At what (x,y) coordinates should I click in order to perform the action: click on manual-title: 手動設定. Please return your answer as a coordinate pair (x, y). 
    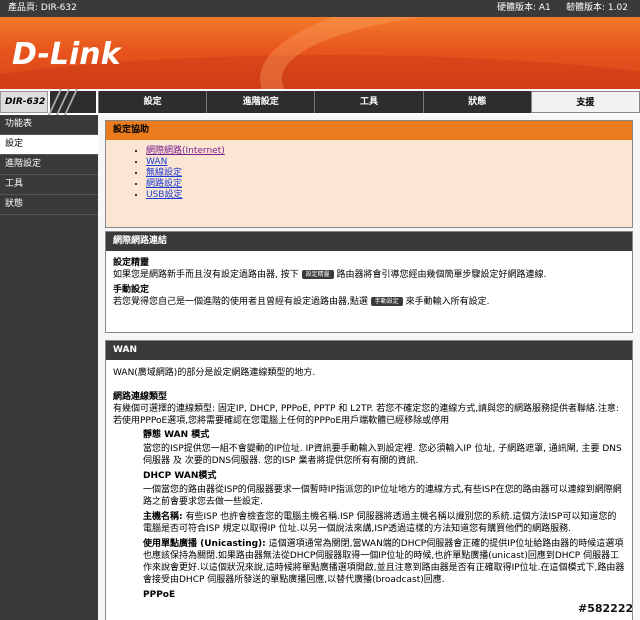
    Looking at the image, I should click on (131, 290).